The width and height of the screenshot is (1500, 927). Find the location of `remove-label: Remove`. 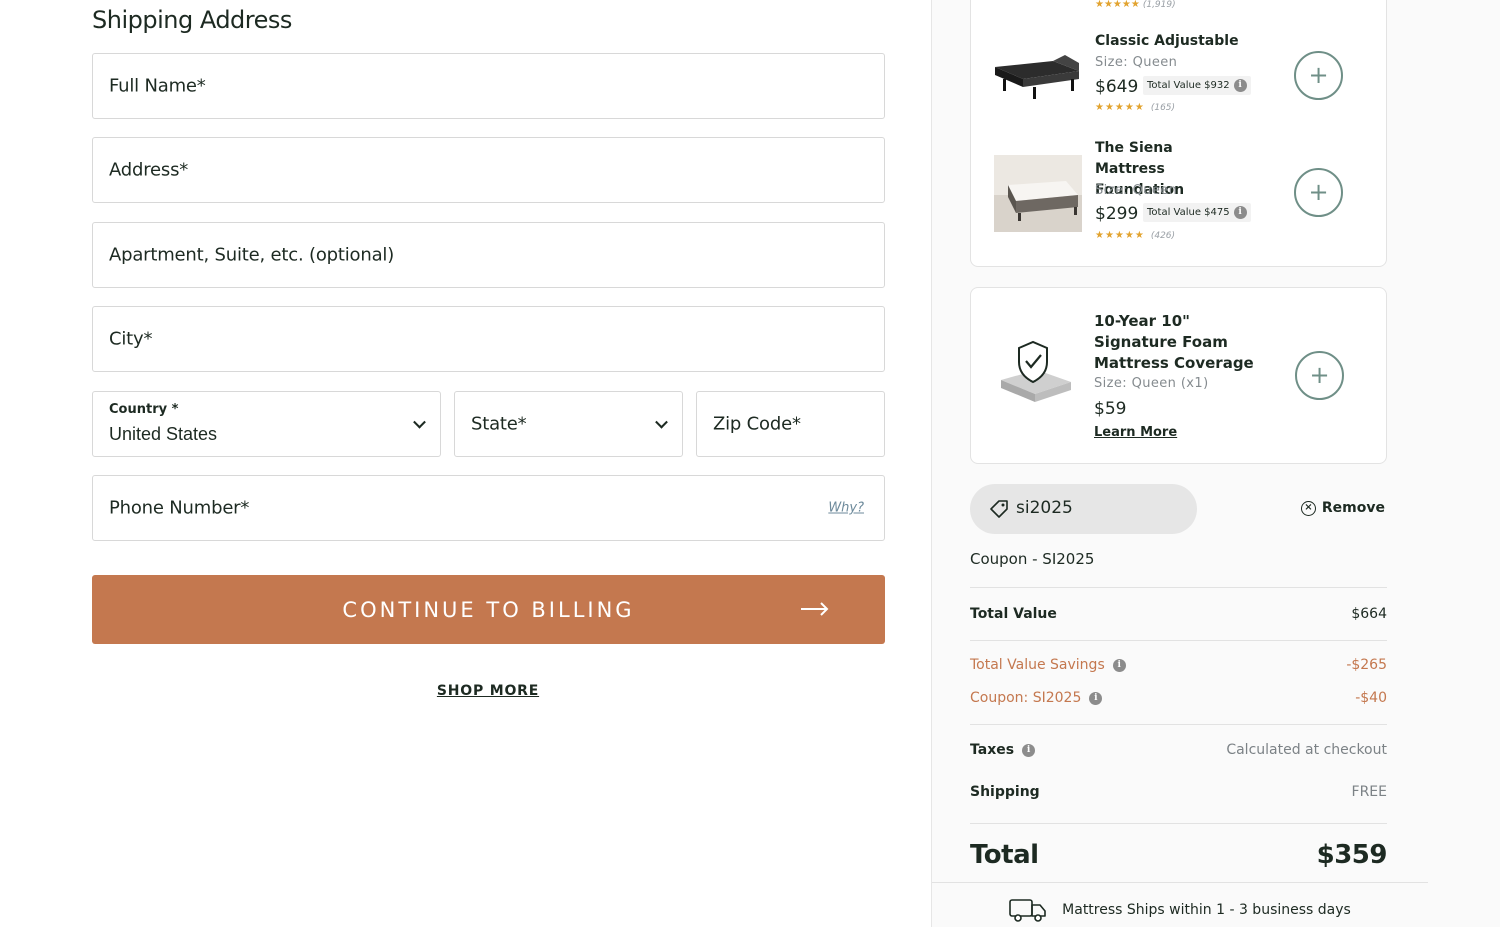

remove-label: Remove is located at coordinates (1353, 508).